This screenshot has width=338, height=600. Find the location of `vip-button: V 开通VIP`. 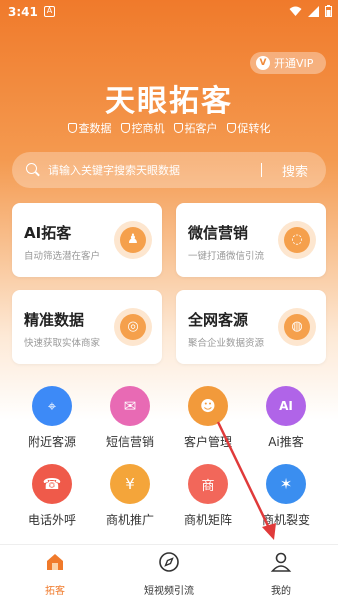

vip-button: V 开通VIP is located at coordinates (288, 63).